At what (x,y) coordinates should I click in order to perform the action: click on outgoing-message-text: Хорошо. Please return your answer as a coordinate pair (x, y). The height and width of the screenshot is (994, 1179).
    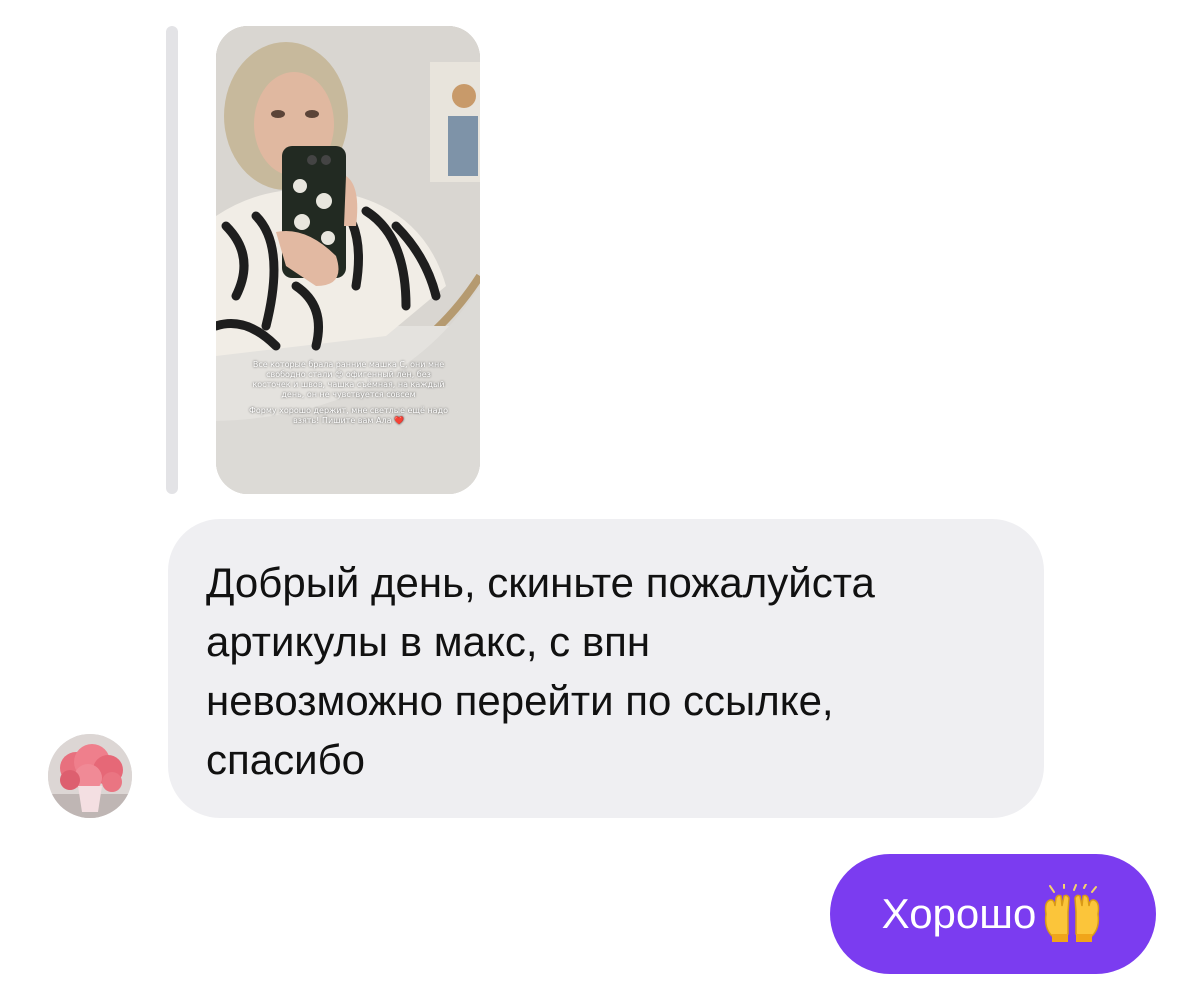
    Looking at the image, I should click on (959, 913).